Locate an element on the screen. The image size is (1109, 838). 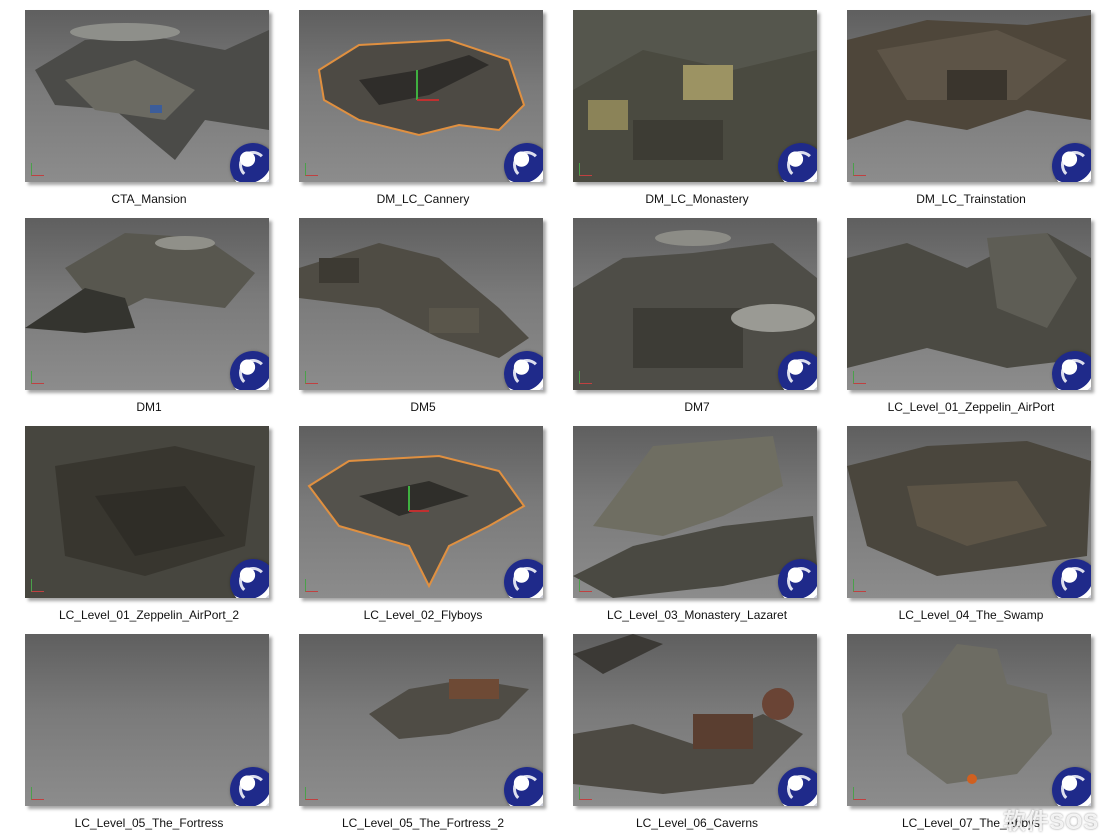
file-name: CTA_Mansion is located at coordinates (149, 199).